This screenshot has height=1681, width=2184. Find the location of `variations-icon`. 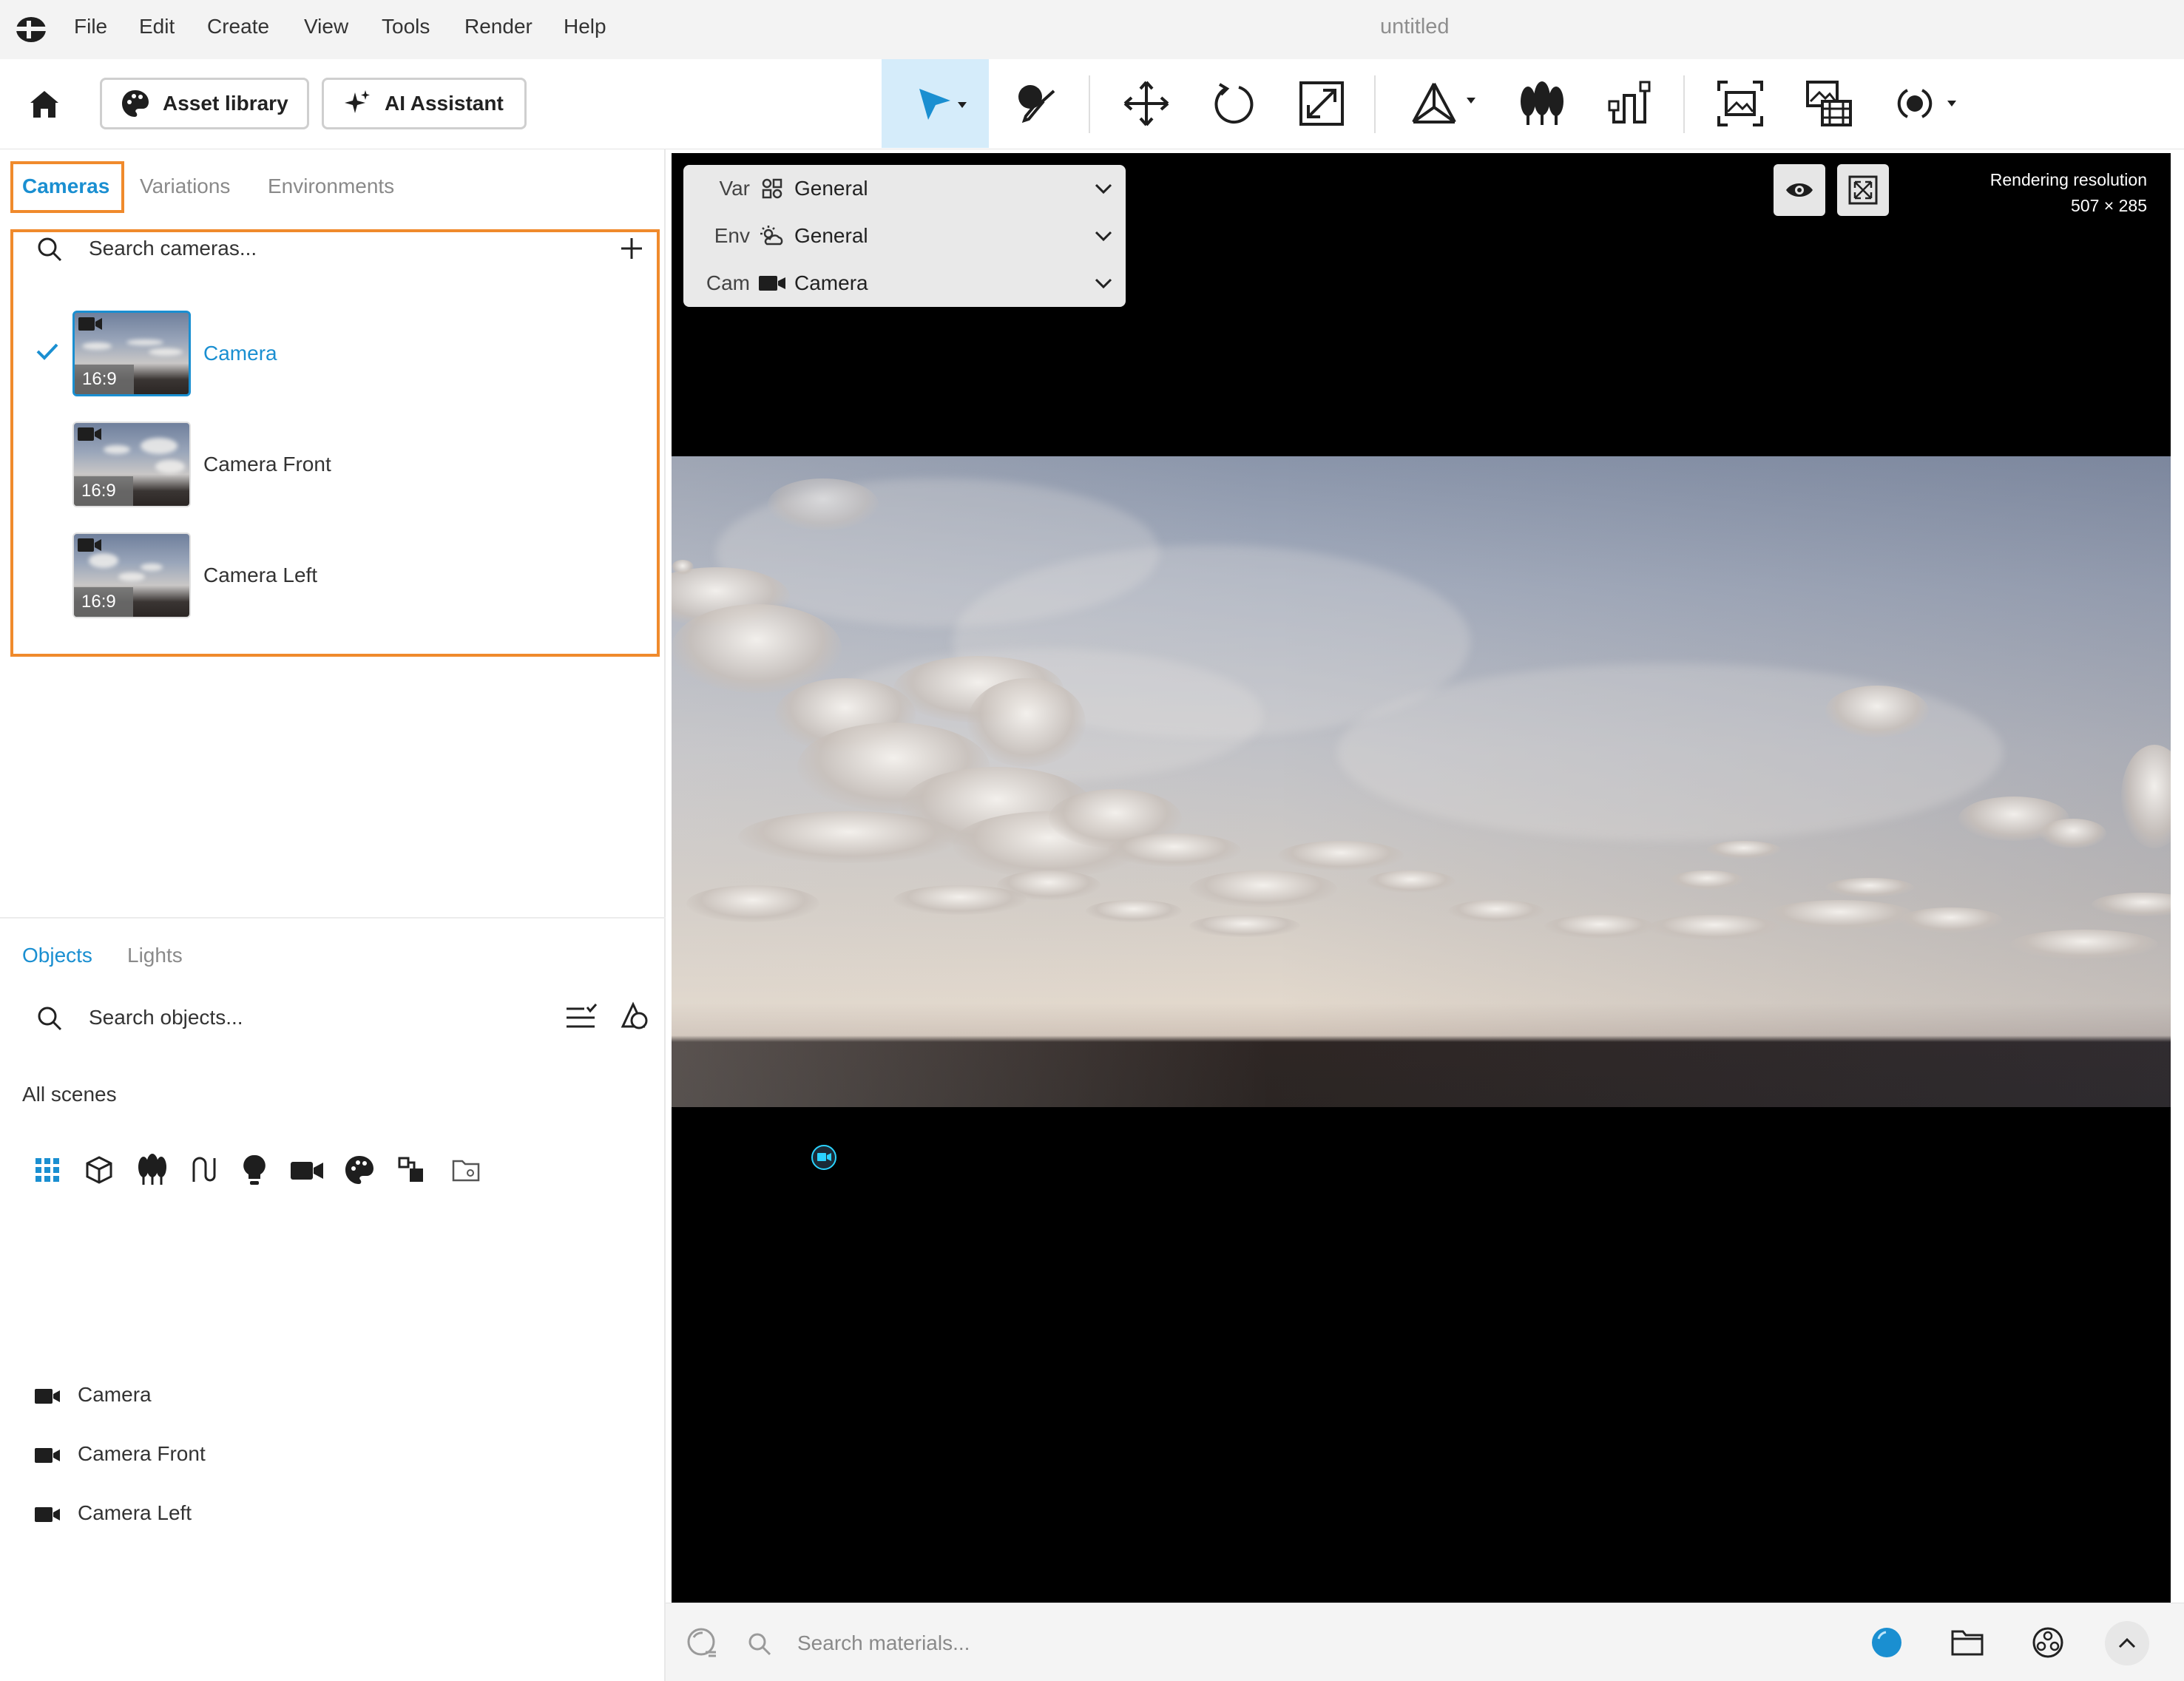

variations-icon is located at coordinates (772, 188).